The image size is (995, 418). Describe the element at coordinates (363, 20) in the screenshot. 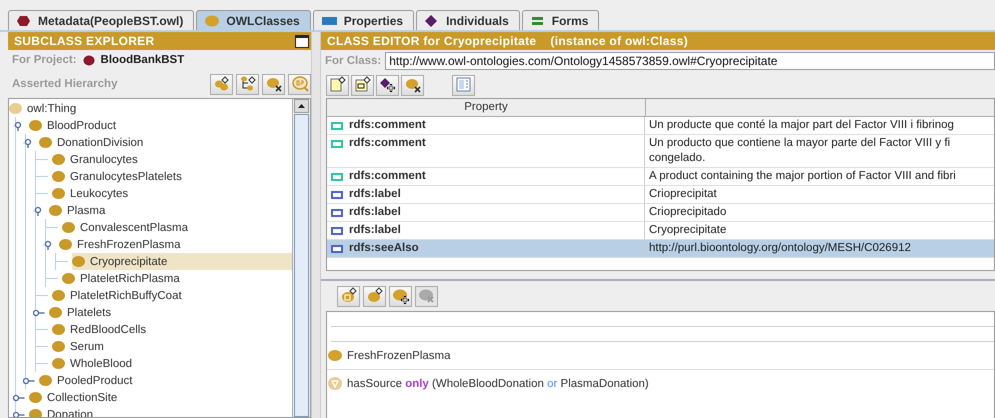

I see `tab: Properties` at that location.